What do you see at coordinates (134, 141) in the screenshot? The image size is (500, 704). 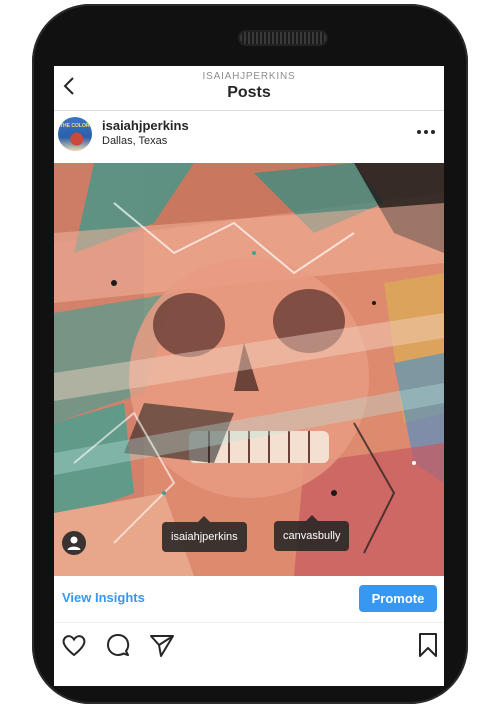 I see `post-location: Dallas, Texas` at bounding box center [134, 141].